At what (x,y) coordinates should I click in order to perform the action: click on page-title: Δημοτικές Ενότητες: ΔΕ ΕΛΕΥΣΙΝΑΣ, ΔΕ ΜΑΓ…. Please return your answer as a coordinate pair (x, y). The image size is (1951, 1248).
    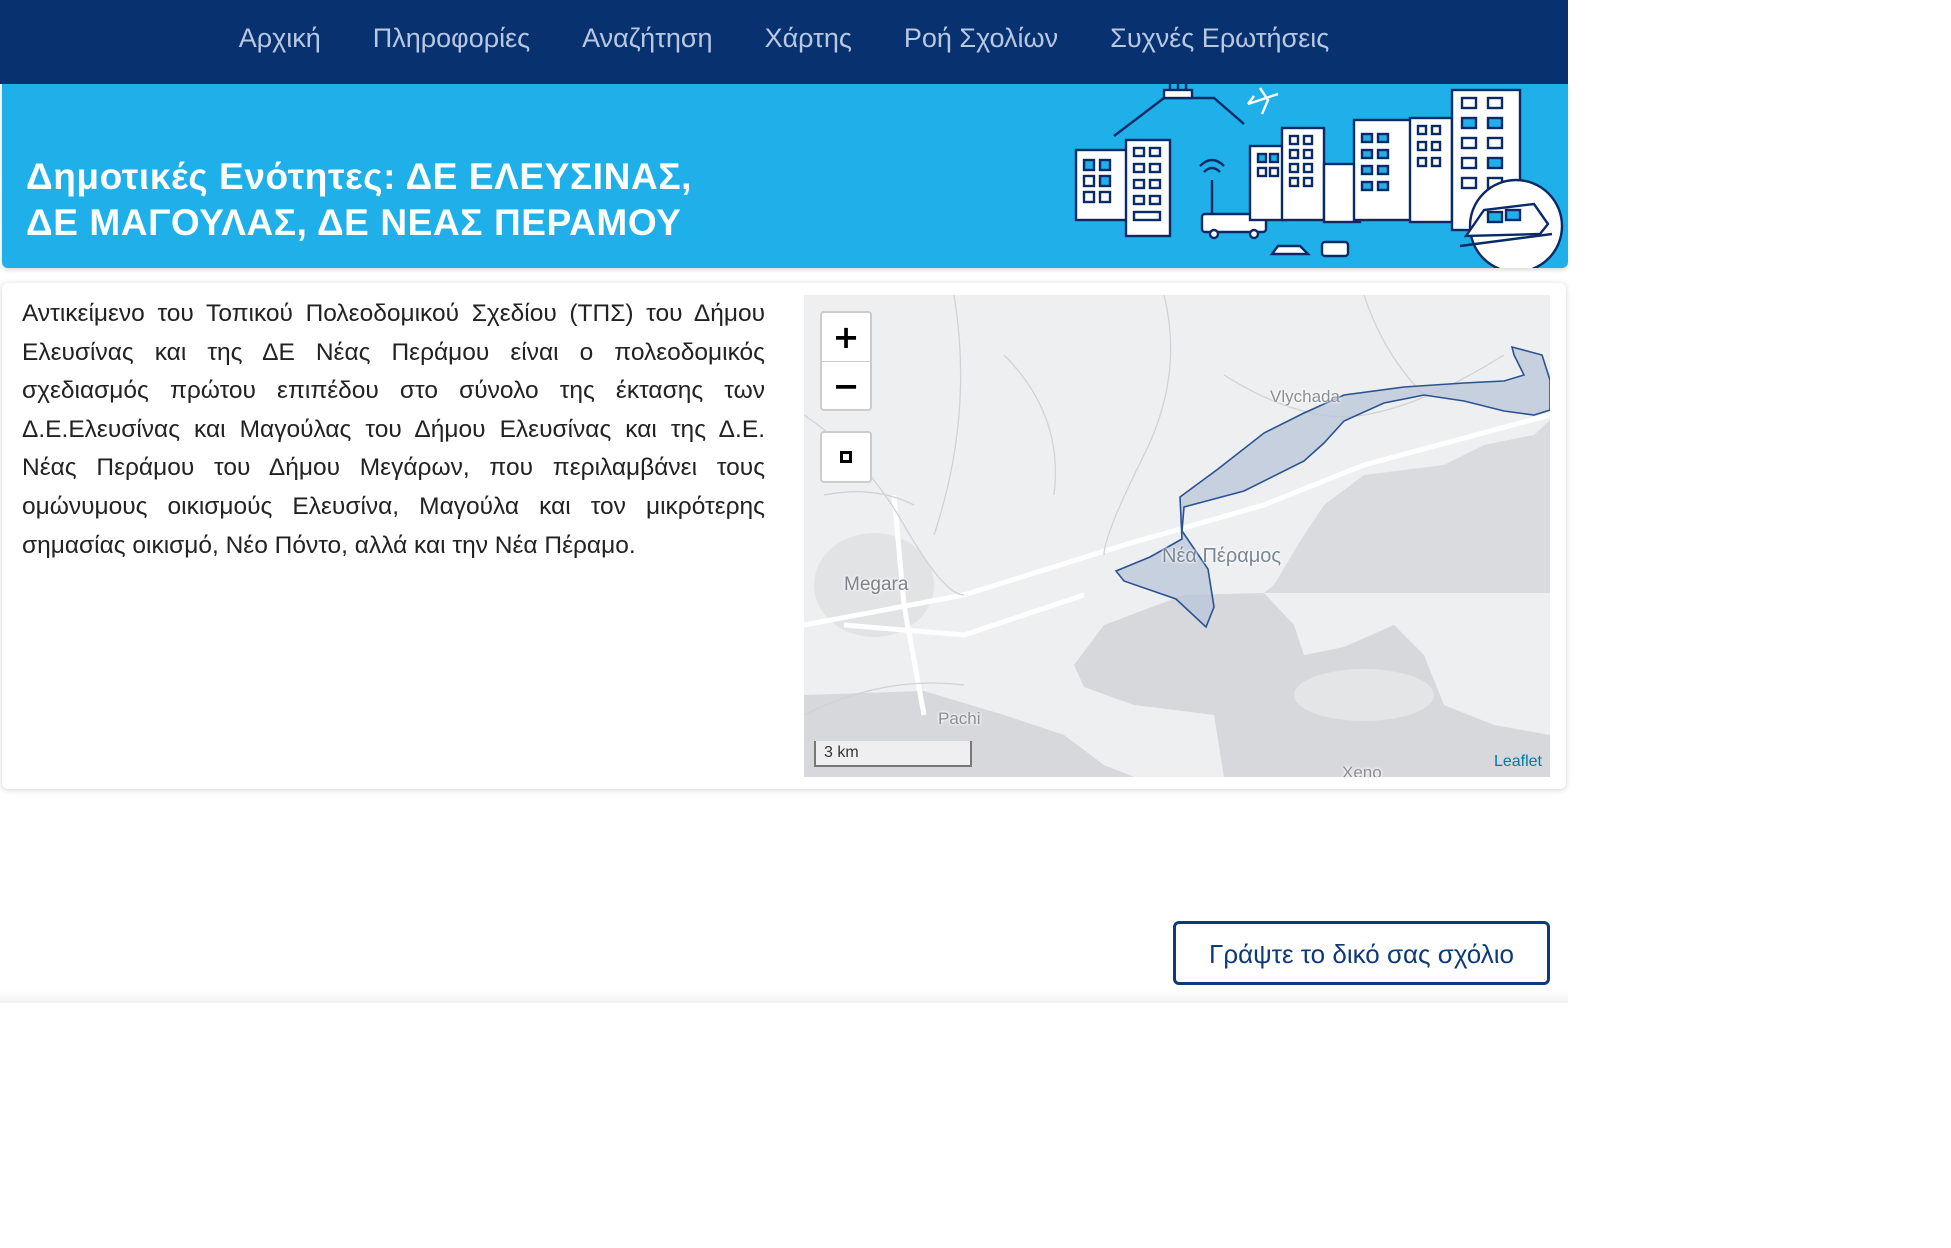
    Looking at the image, I should click on (359, 199).